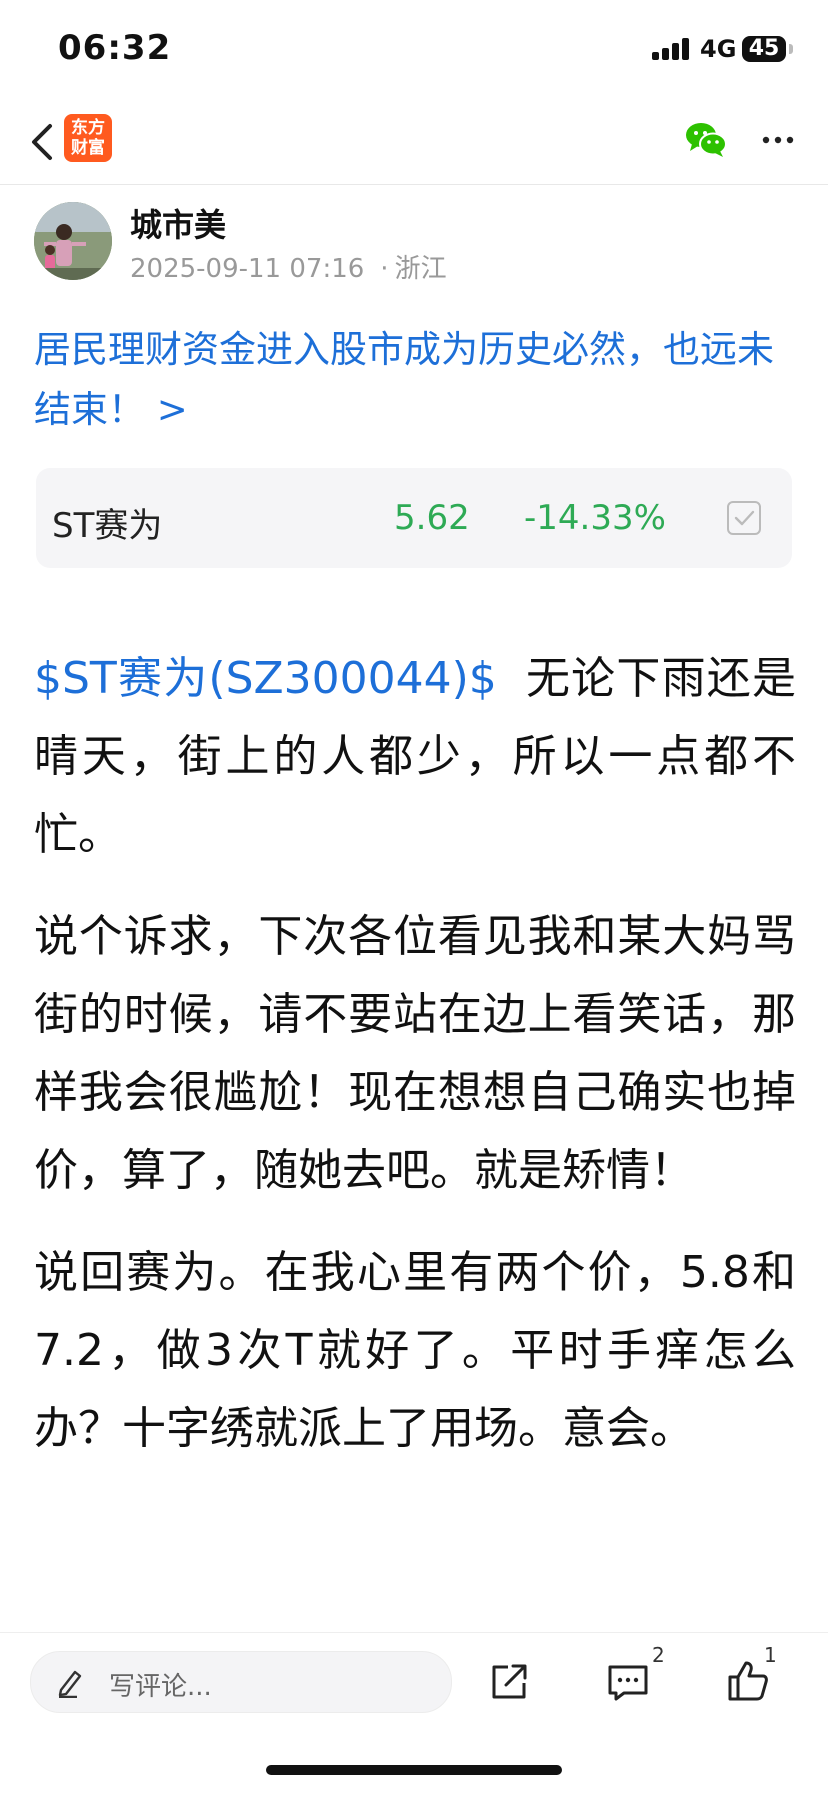  I want to click on stock-name: ST赛为, so click(107, 526).